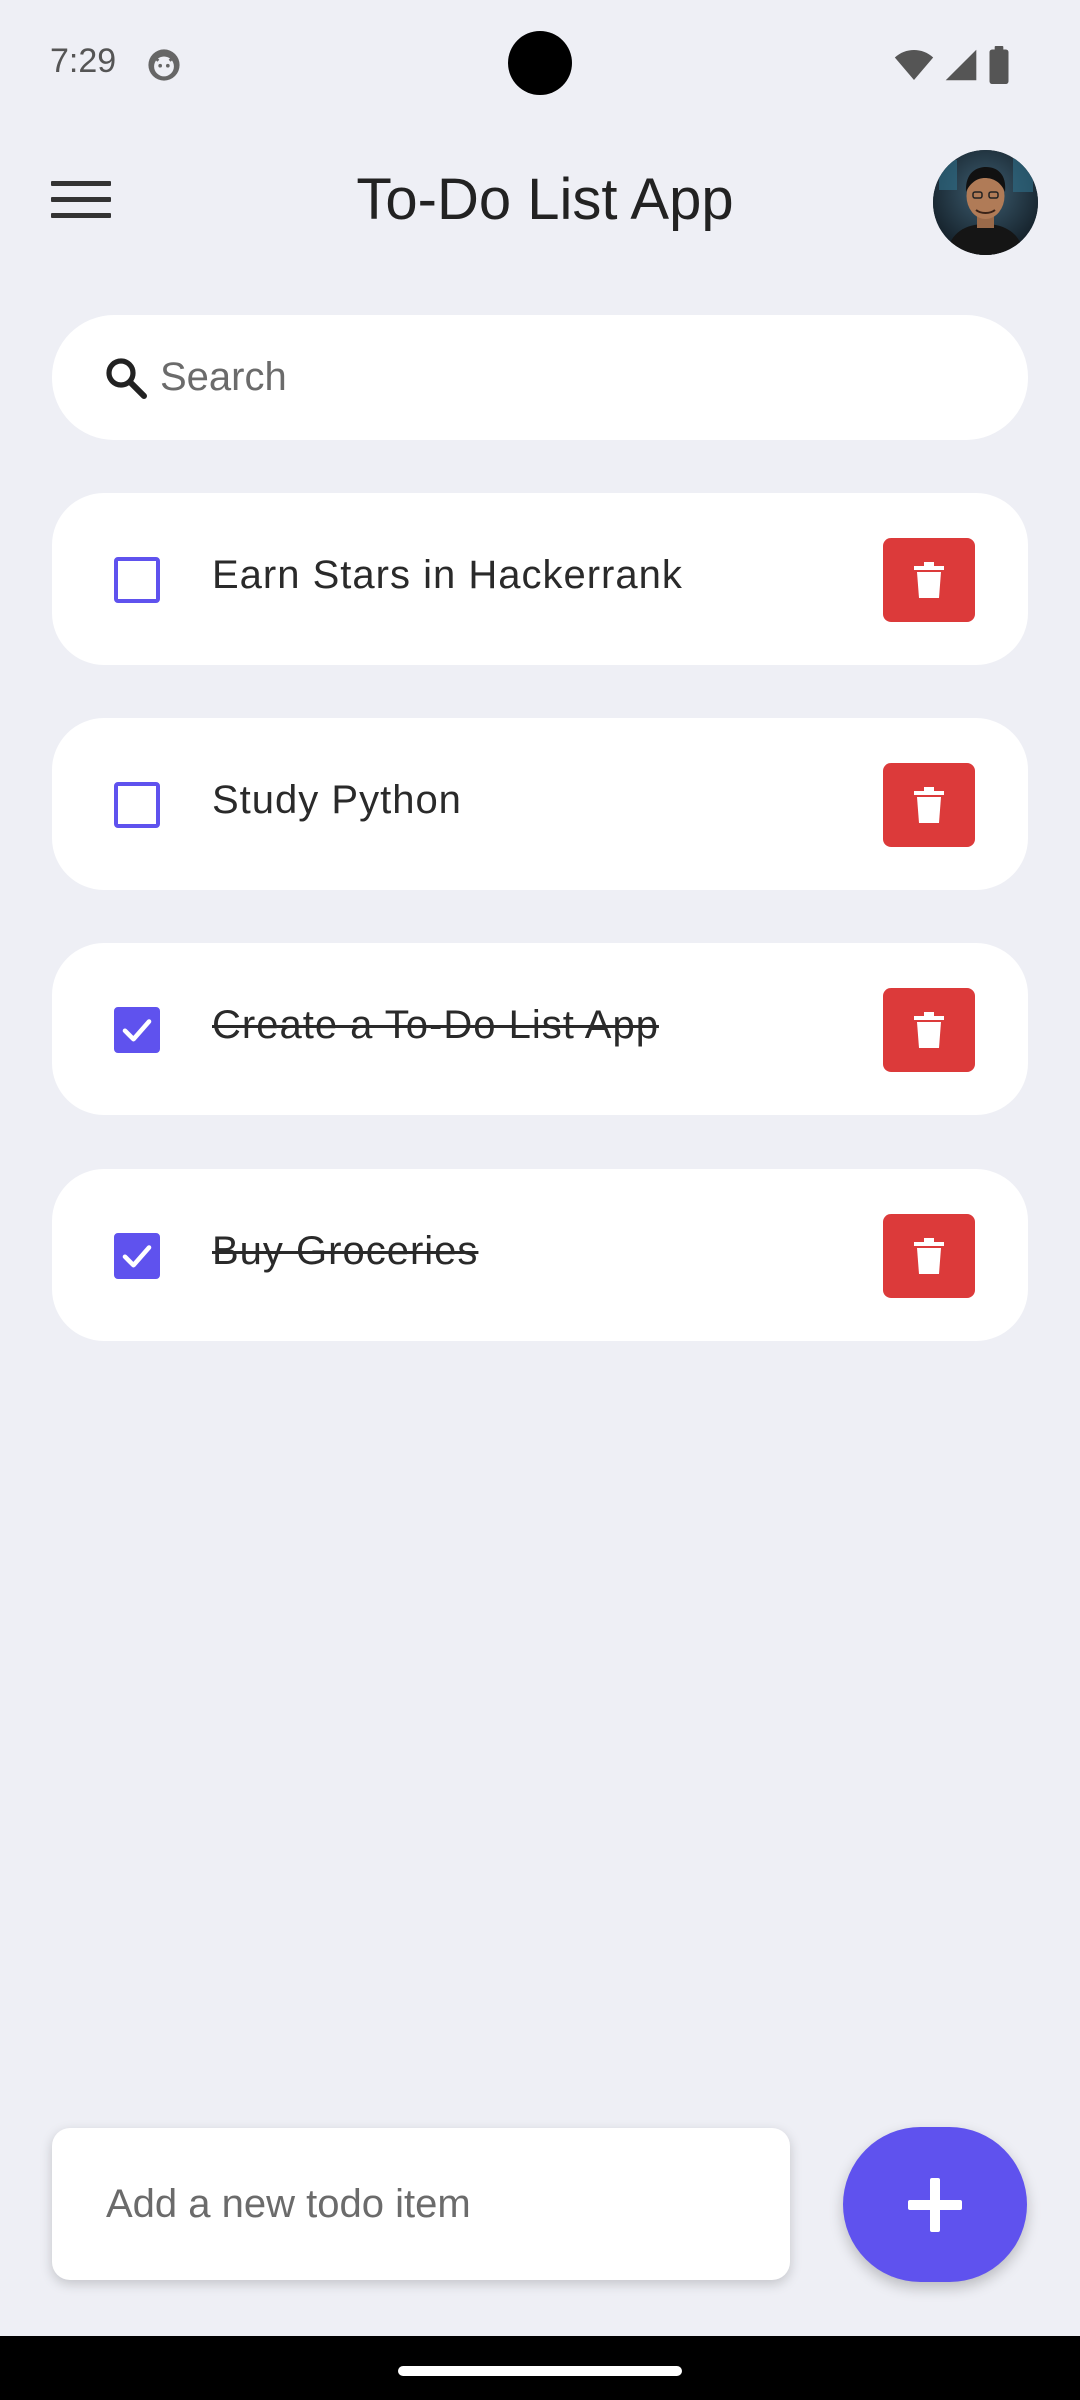  I want to click on navigation-bar, so click(540, 2368).